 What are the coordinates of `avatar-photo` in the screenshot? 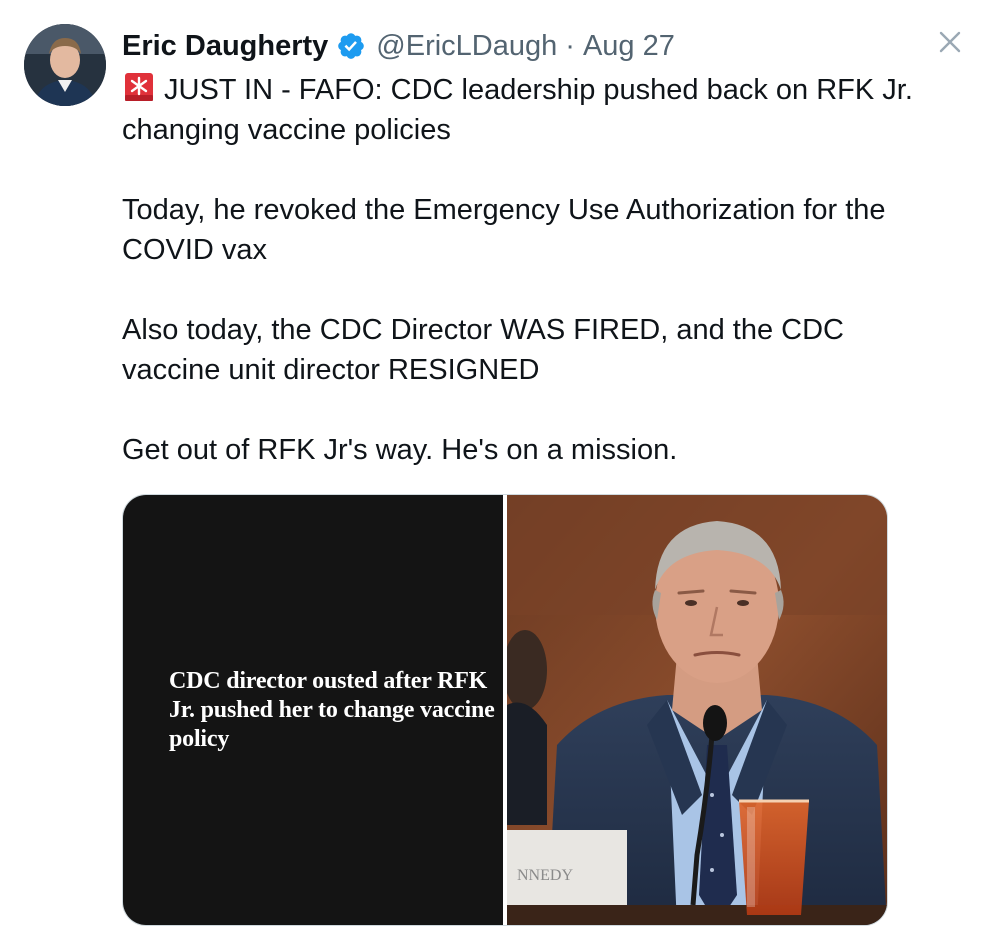 It's located at (65, 65).